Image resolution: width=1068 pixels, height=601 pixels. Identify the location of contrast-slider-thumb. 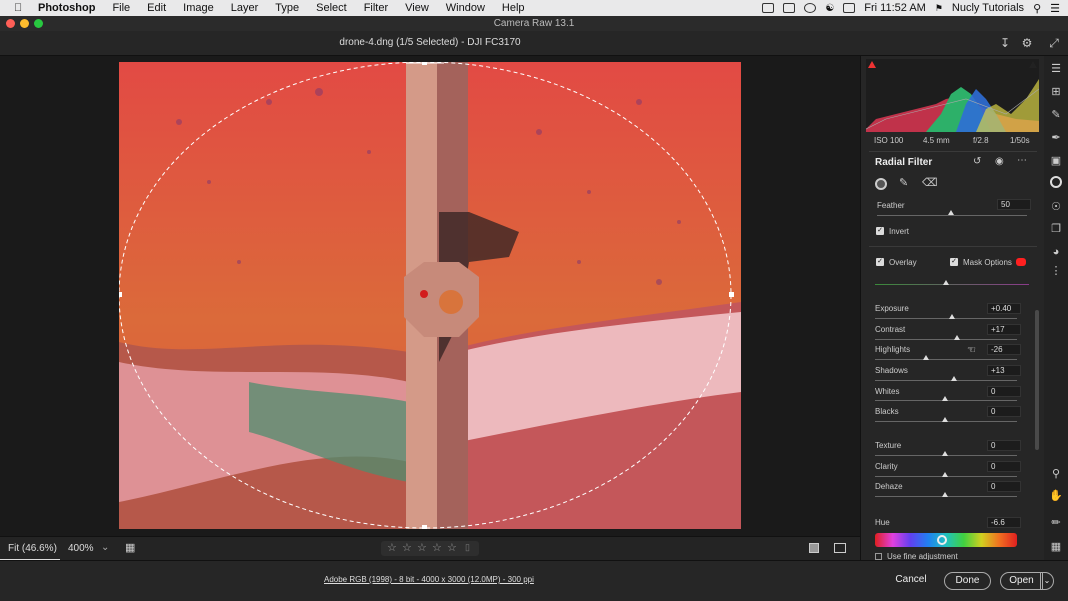
(957, 337).